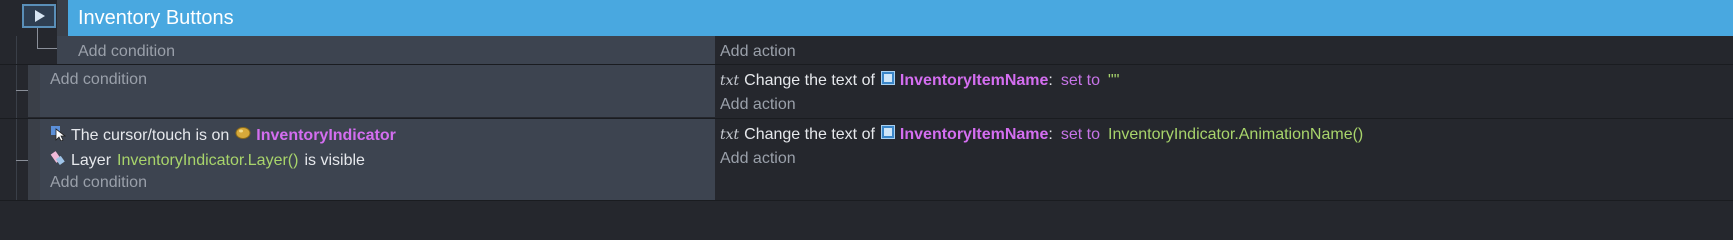 The width and height of the screenshot is (1733, 240). Describe the element at coordinates (866, 200) in the screenshot. I see `event-divider` at that location.